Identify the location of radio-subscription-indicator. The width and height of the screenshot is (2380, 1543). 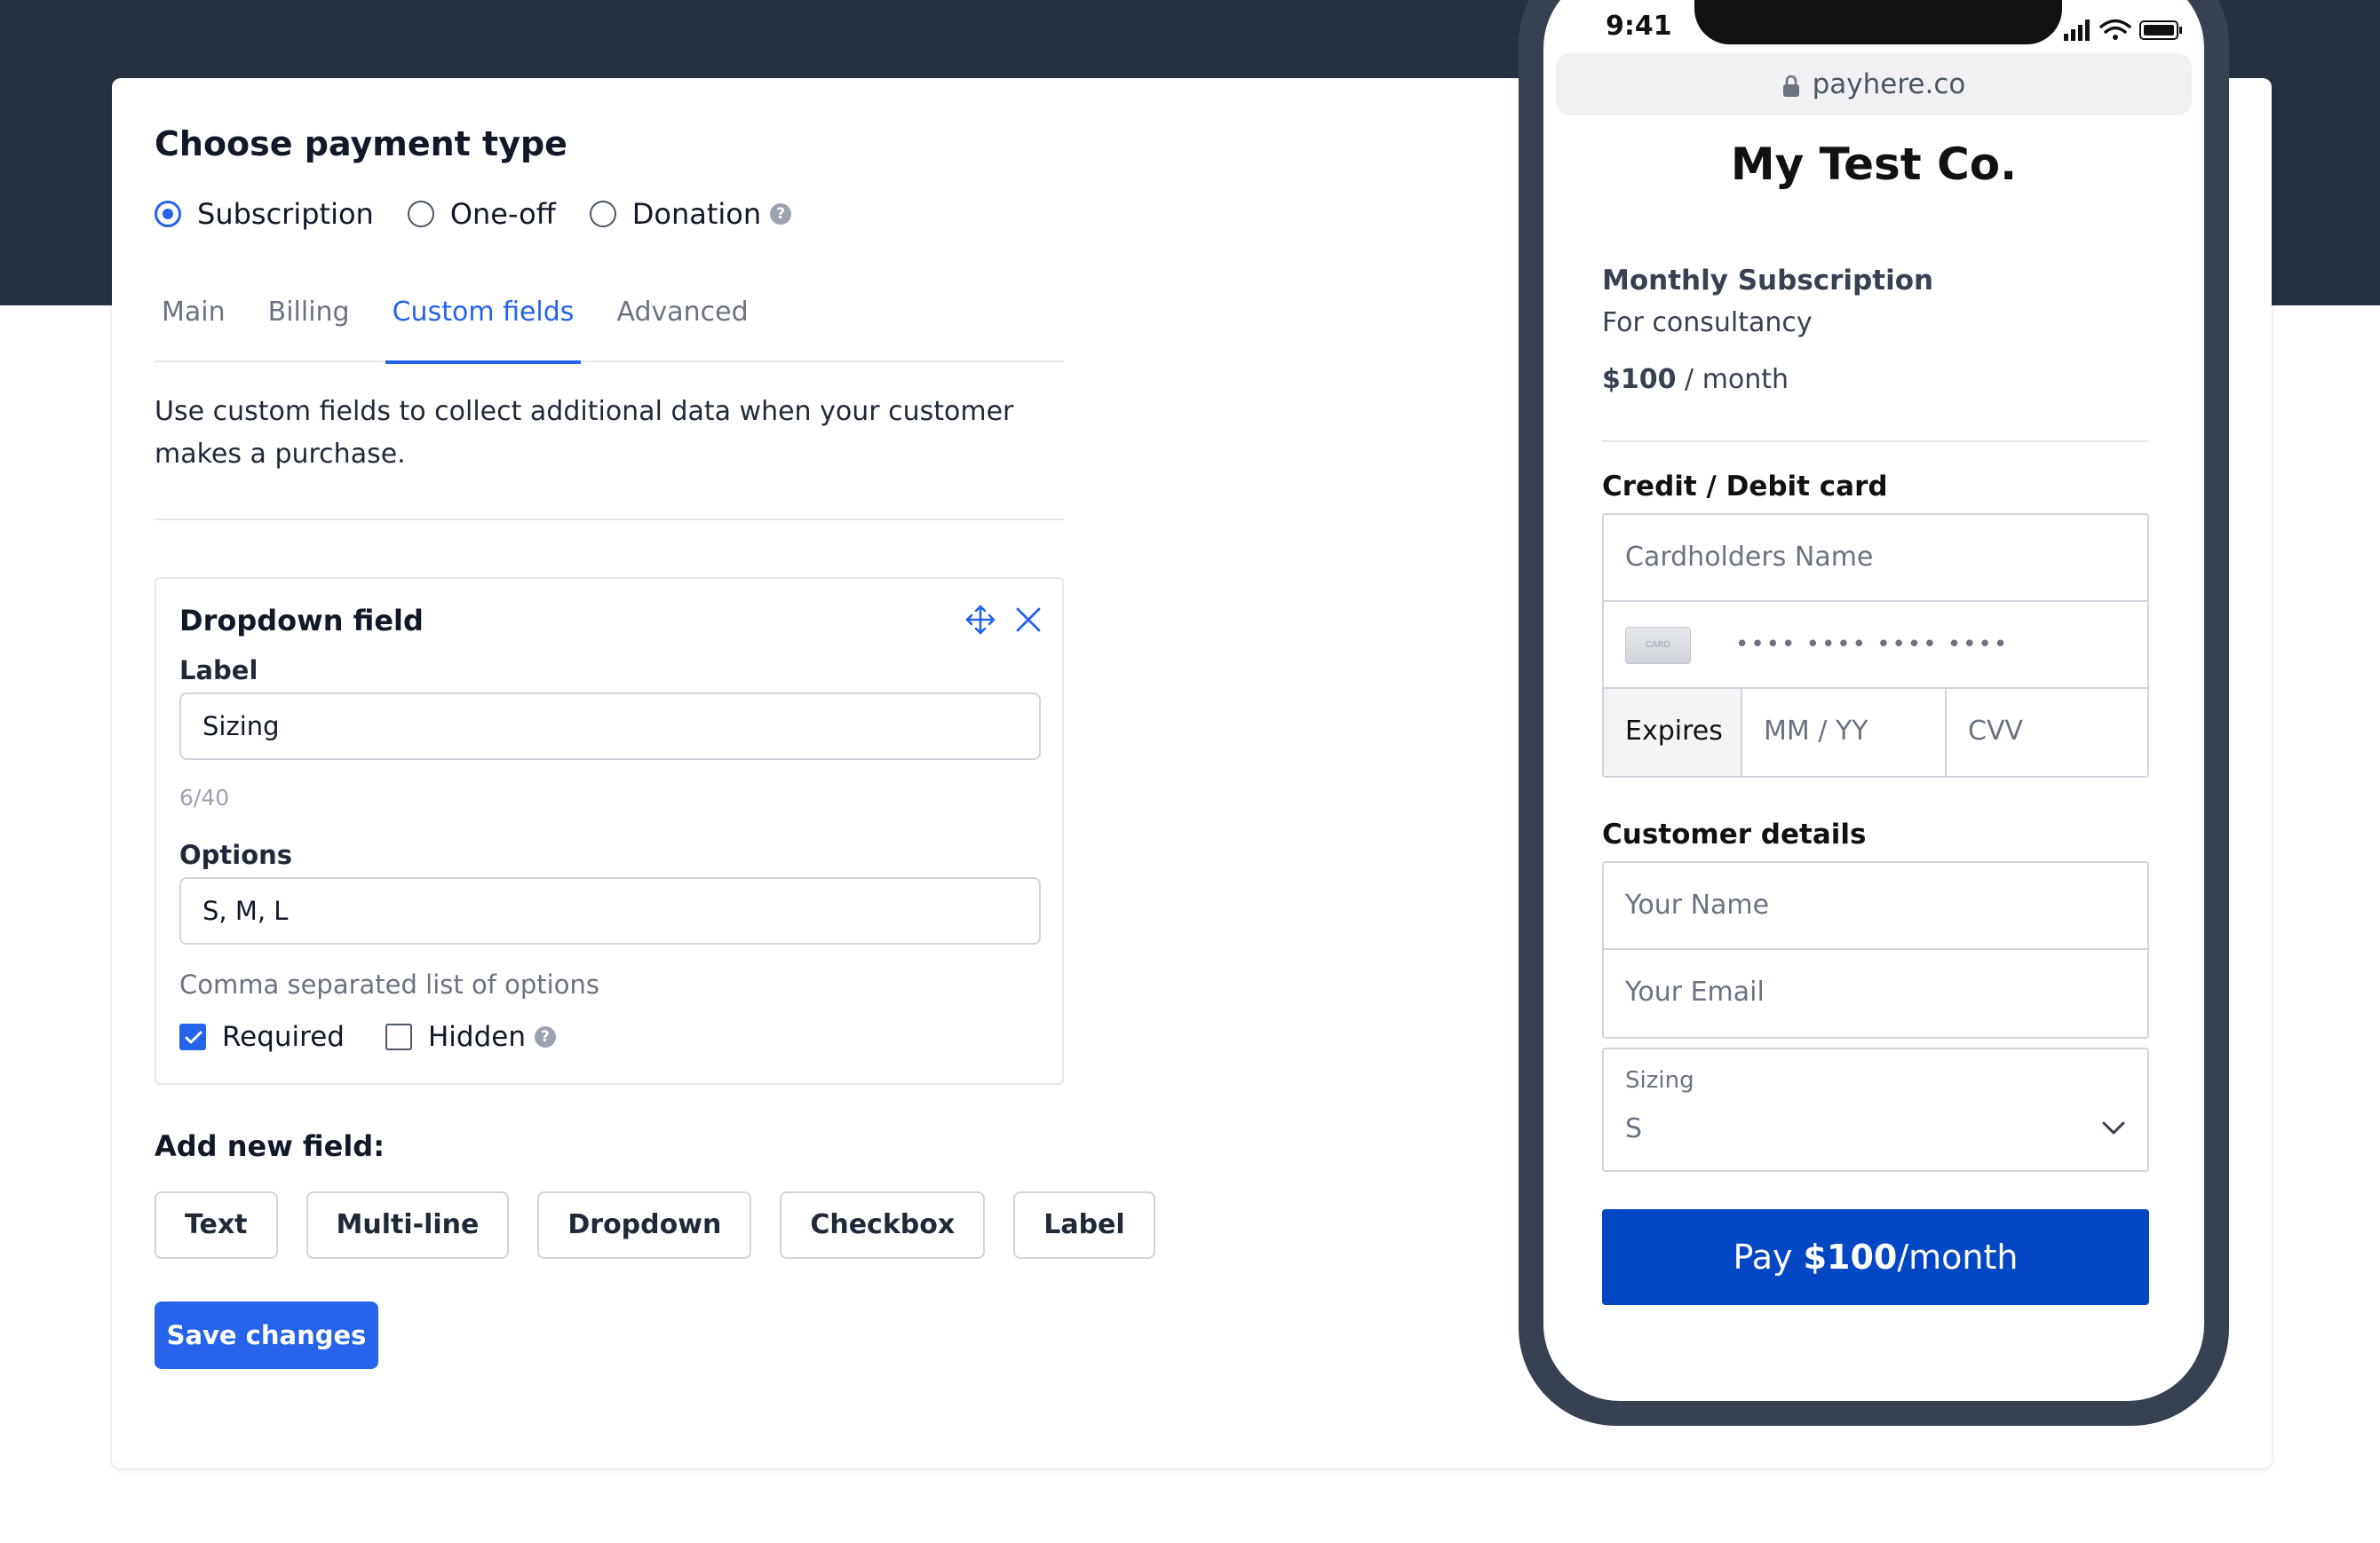
(168, 214).